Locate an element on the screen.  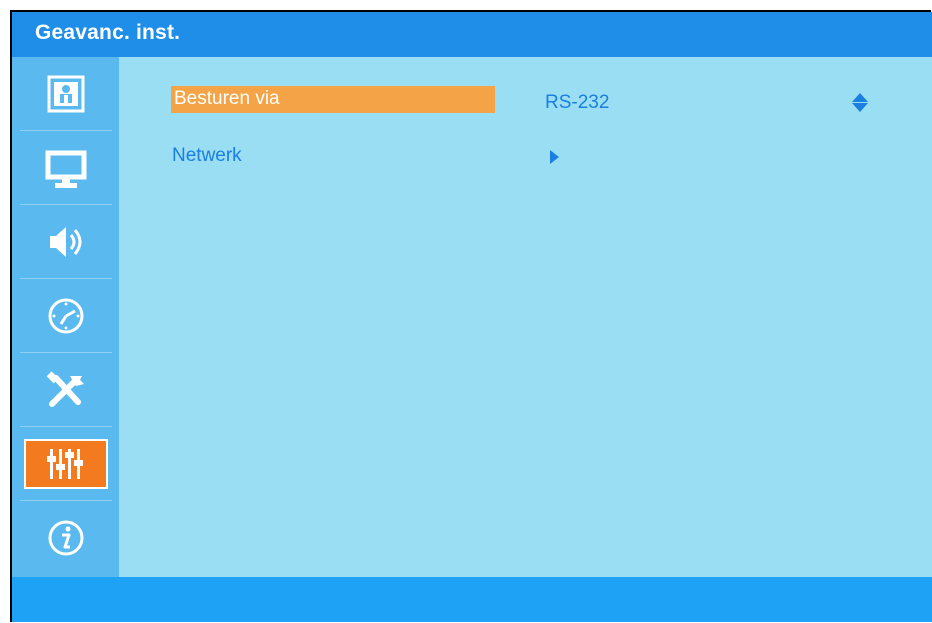
active-item-highlight is located at coordinates (65, 464).